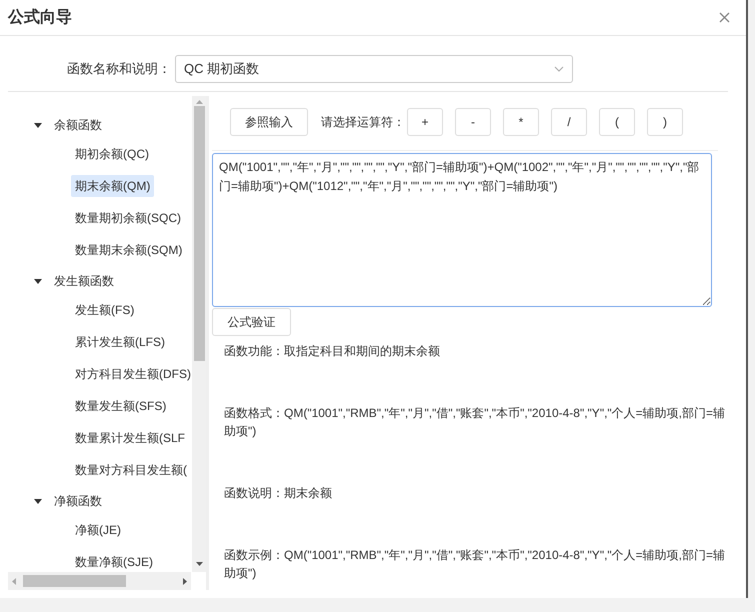 This screenshot has width=755, height=612. I want to click on function-select: QC 期初函数, so click(374, 69).